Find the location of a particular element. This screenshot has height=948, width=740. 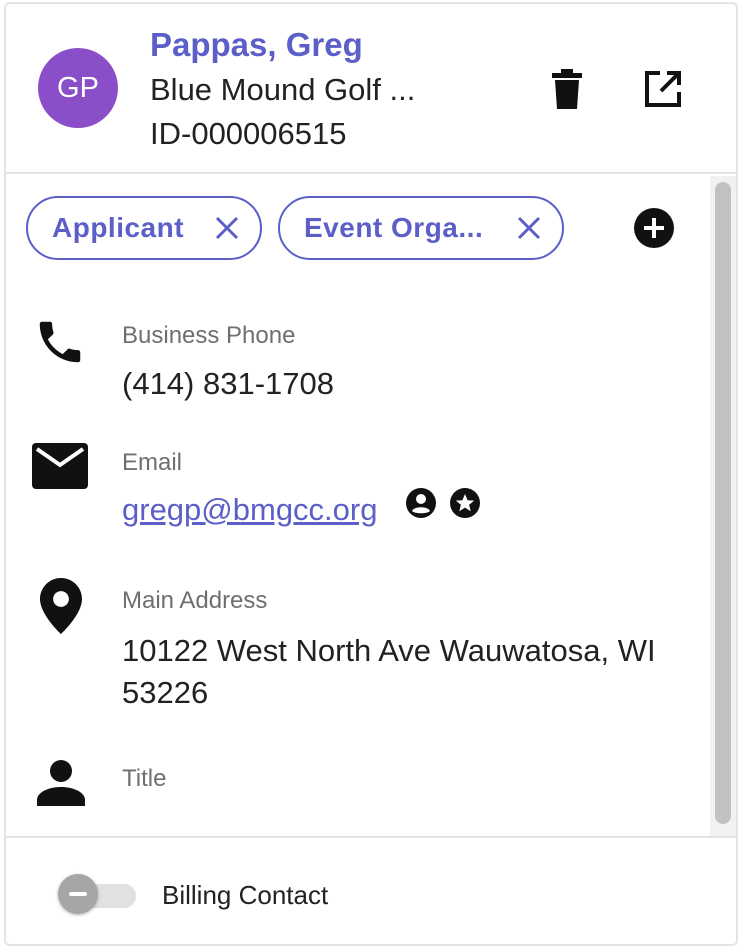

scrollbar is located at coordinates (723, 506).